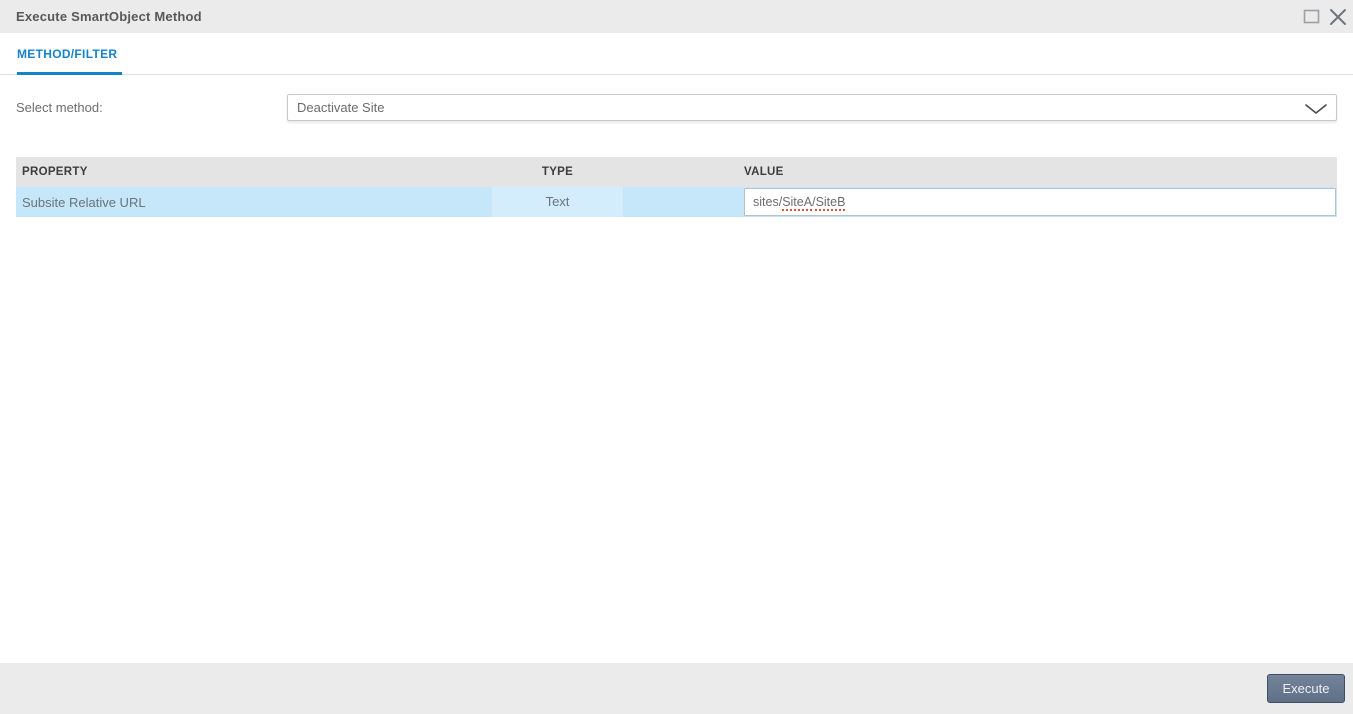  I want to click on tab-method-filter: METHOD/FILTER, so click(70, 61).